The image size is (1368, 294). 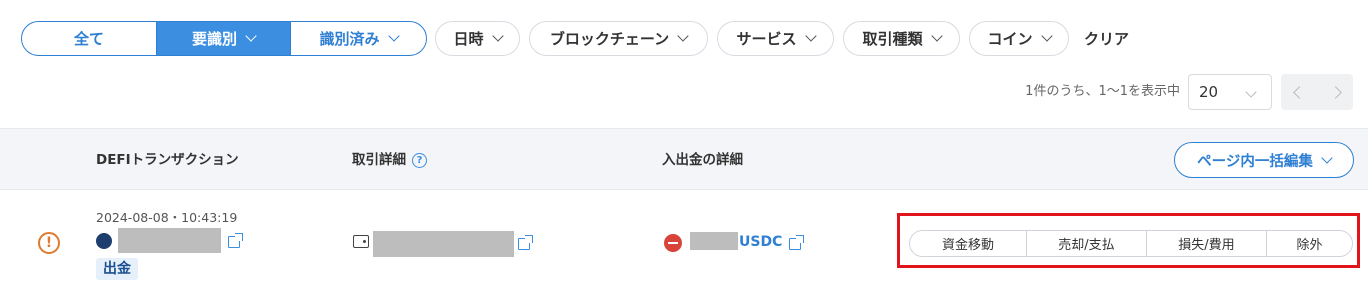 I want to click on header-deposit-withdrawal-detail: 入出金の詳細, so click(x=702, y=160).